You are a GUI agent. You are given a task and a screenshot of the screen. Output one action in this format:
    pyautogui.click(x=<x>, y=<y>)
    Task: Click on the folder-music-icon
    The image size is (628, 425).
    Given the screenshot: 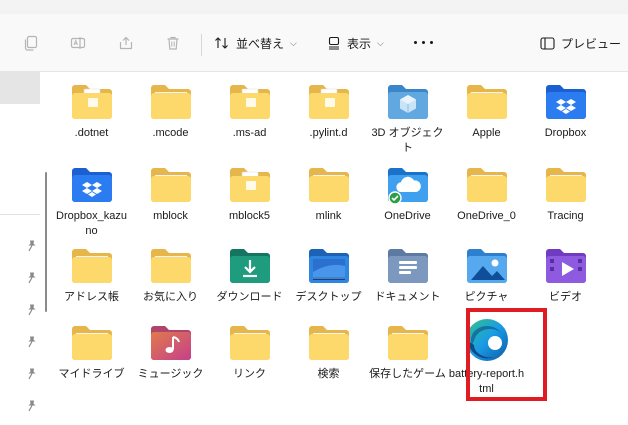 What is the action you would take?
    pyautogui.click(x=171, y=343)
    